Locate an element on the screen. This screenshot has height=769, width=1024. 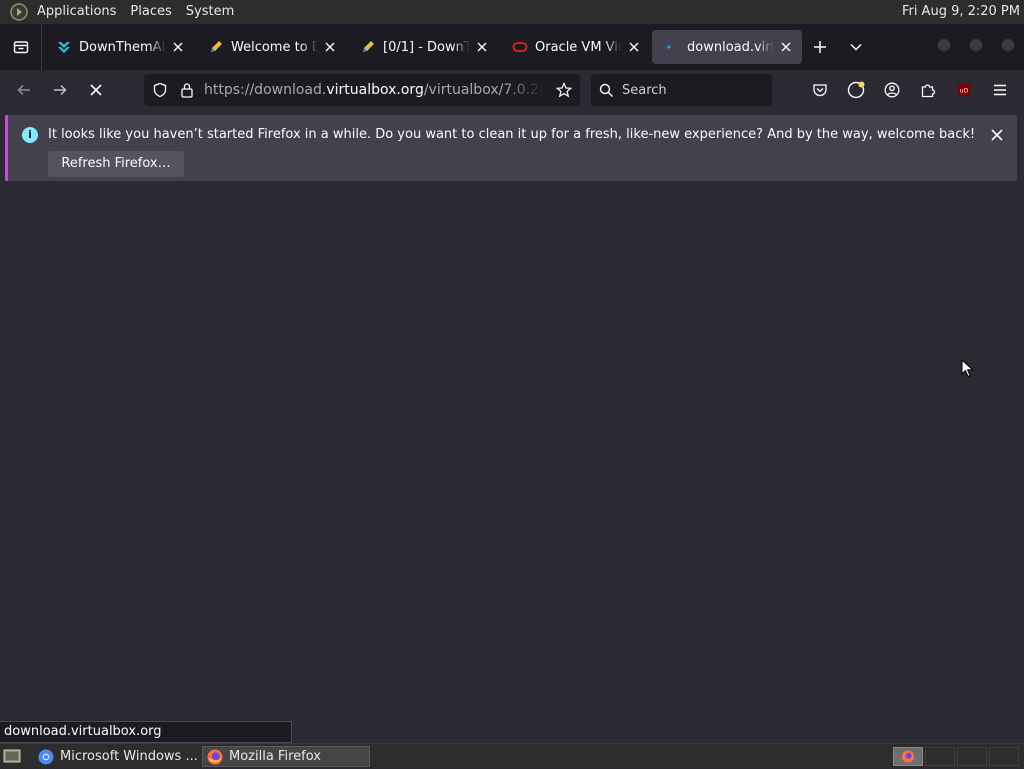
tab-downthemall: DownThemAll! is located at coordinates (119, 47).